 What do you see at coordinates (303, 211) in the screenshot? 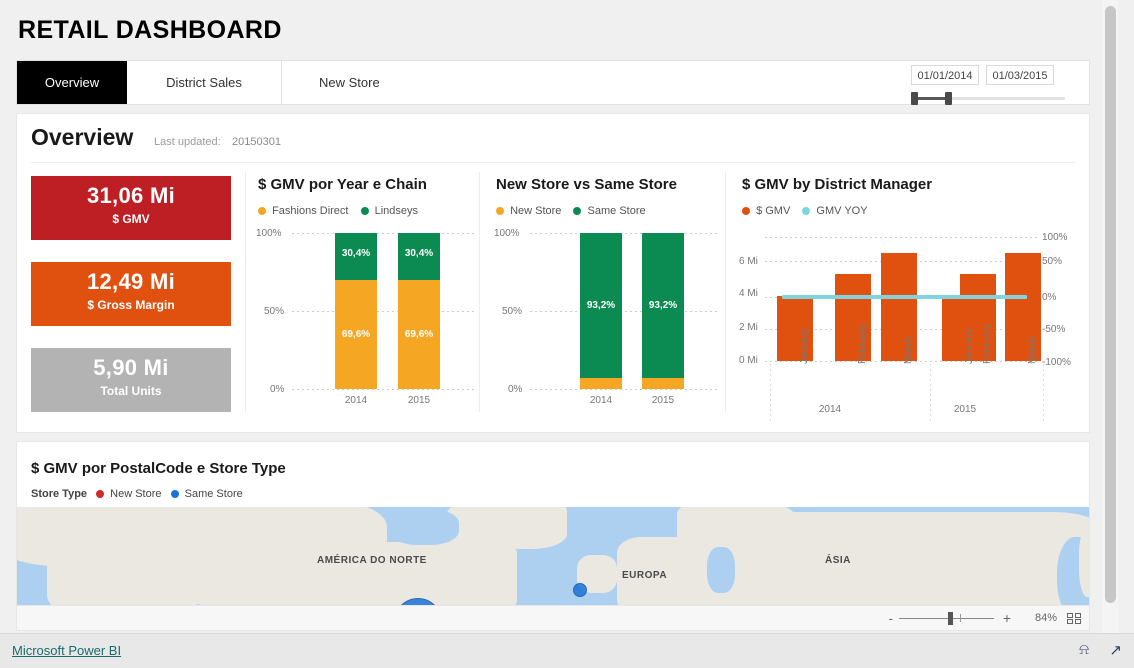
I see `legend-item-fashions-direct: Fashions Direct` at bounding box center [303, 211].